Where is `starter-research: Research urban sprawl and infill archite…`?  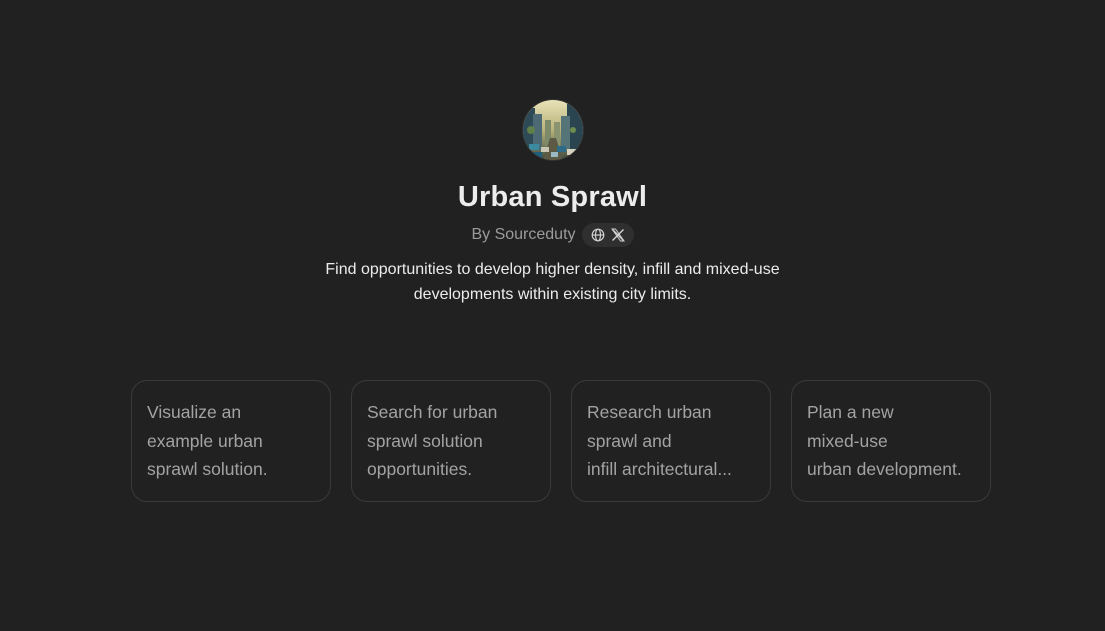
starter-research: Research urban sprawl and infill archite… is located at coordinates (671, 441).